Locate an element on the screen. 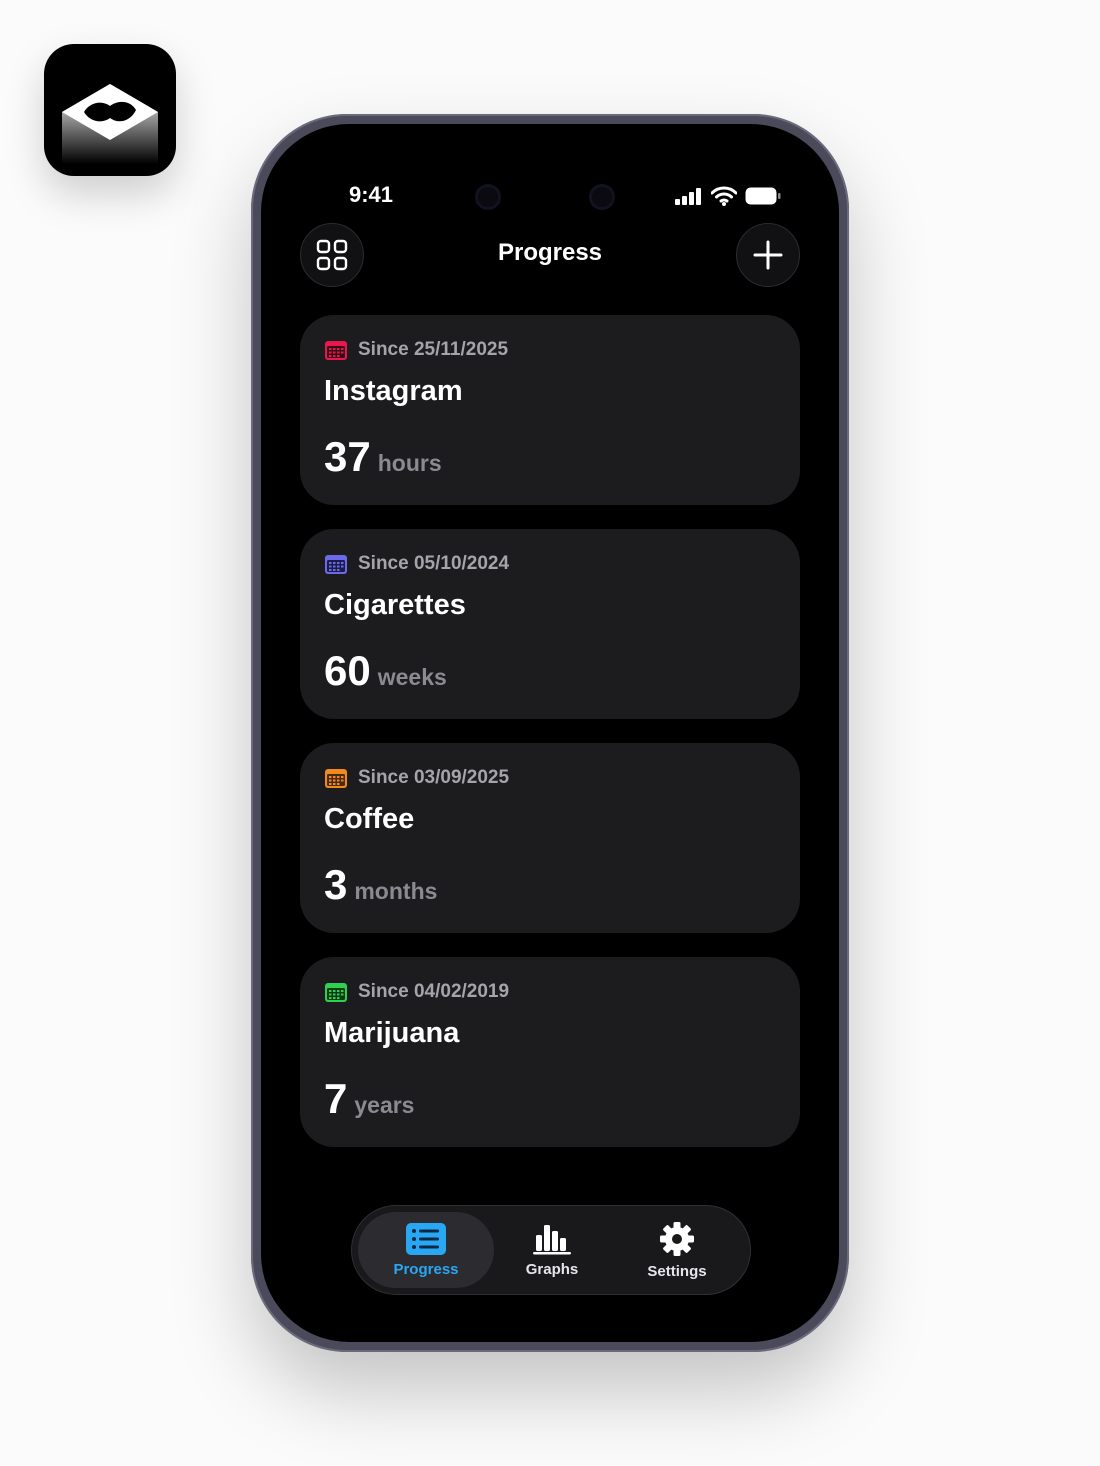 The width and height of the screenshot is (1100, 1466). tab-graphs: Graphs is located at coordinates (552, 1250).